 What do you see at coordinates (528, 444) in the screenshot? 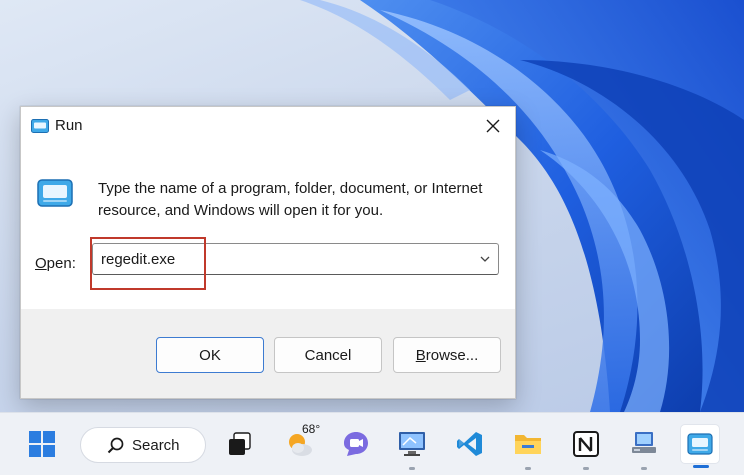
I see `file-explorer-icon` at bounding box center [528, 444].